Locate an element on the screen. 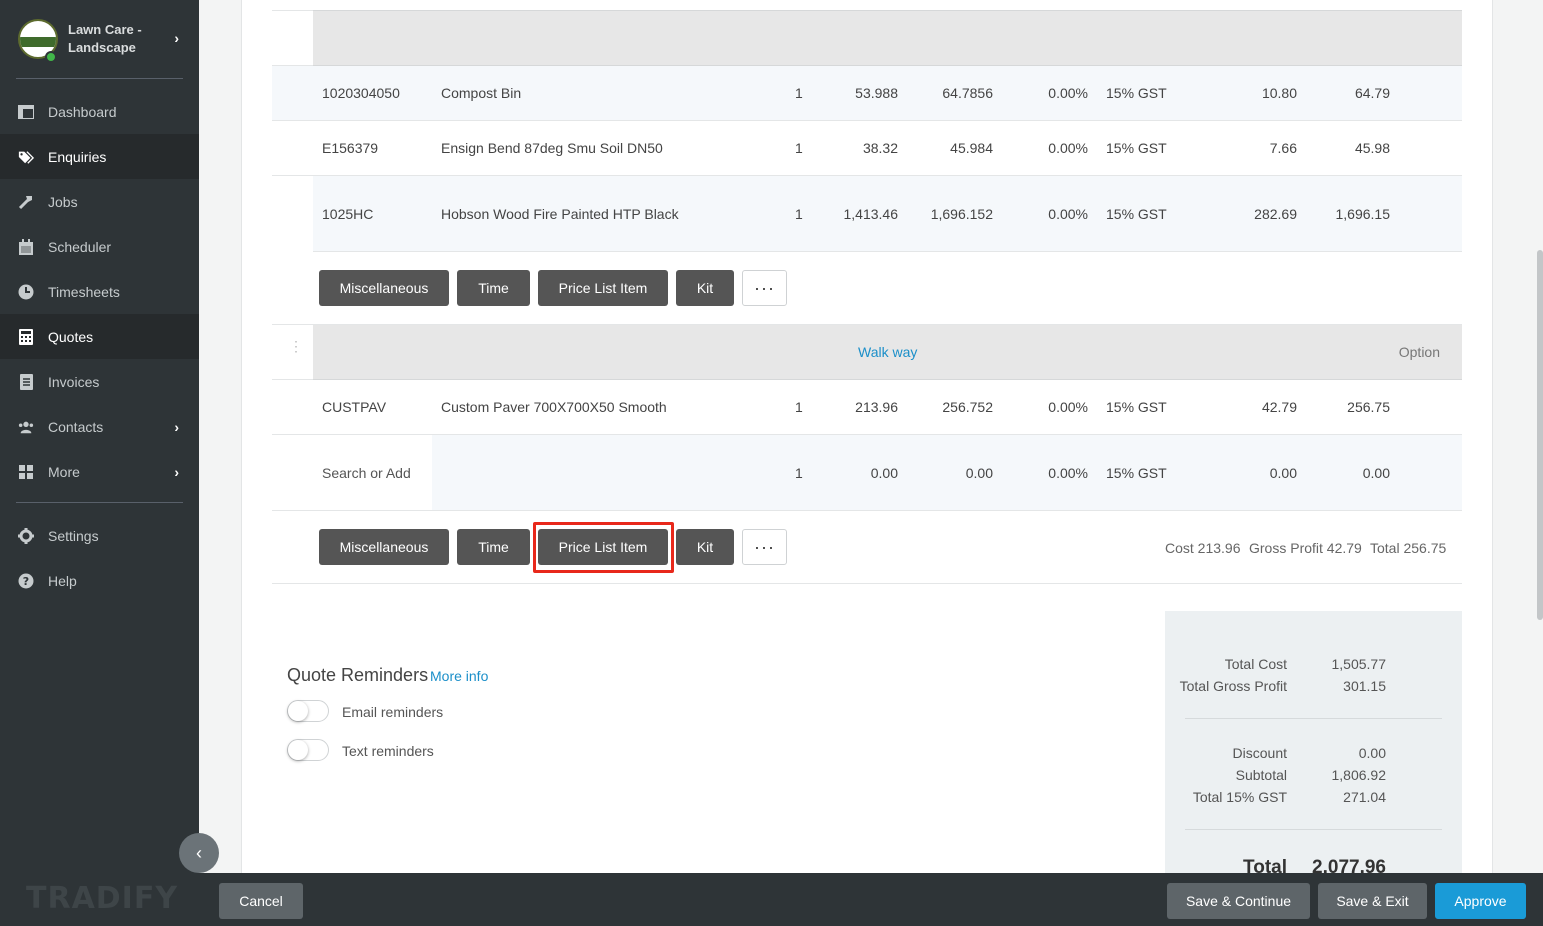 The width and height of the screenshot is (1543, 926). item-price: 0.00 is located at coordinates (979, 473).